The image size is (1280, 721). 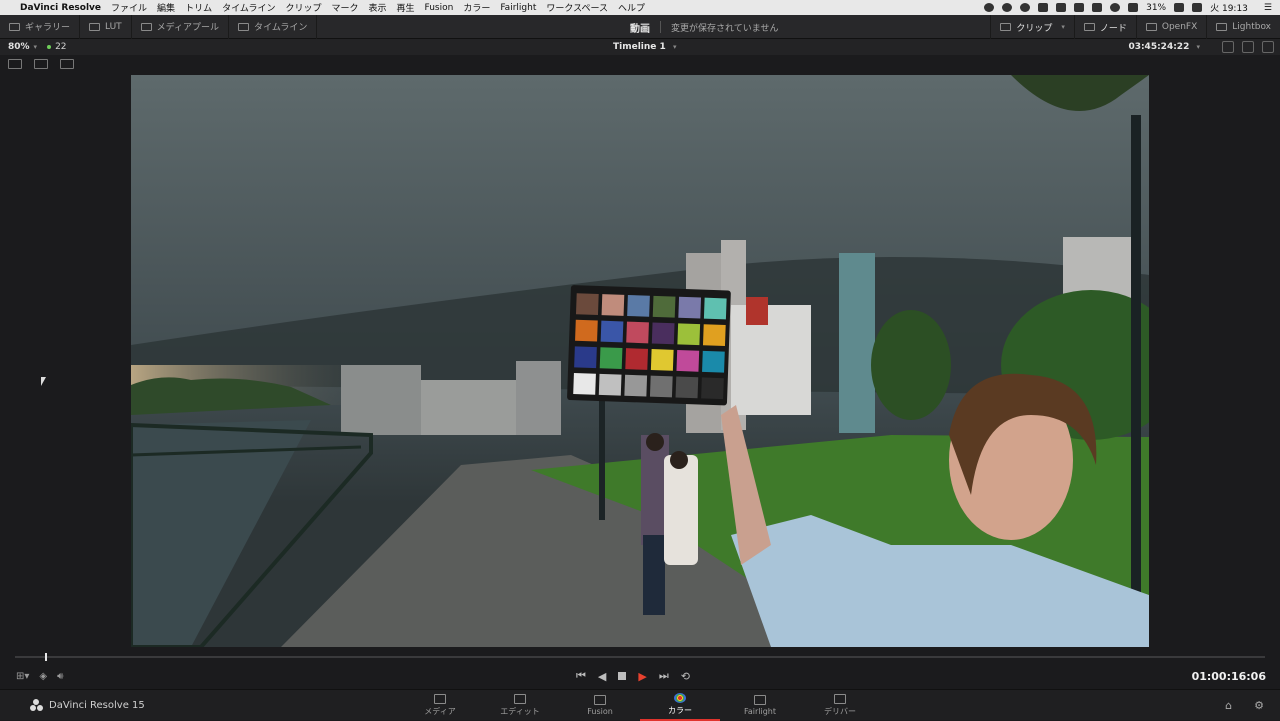 I want to click on settings-gear-icon: ⚙, so click(x=1259, y=705).